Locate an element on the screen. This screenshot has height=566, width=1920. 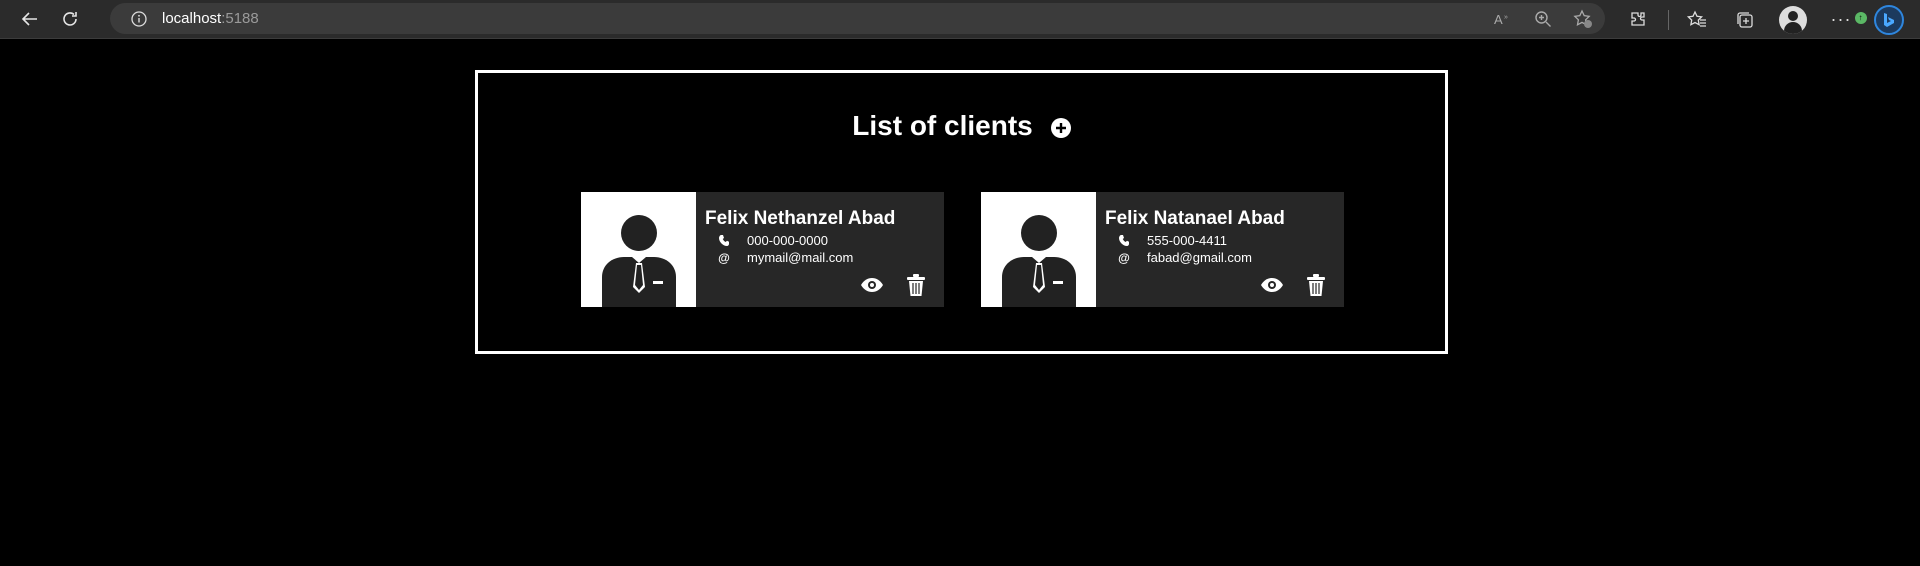
extensions-icon is located at coordinates (1638, 20).